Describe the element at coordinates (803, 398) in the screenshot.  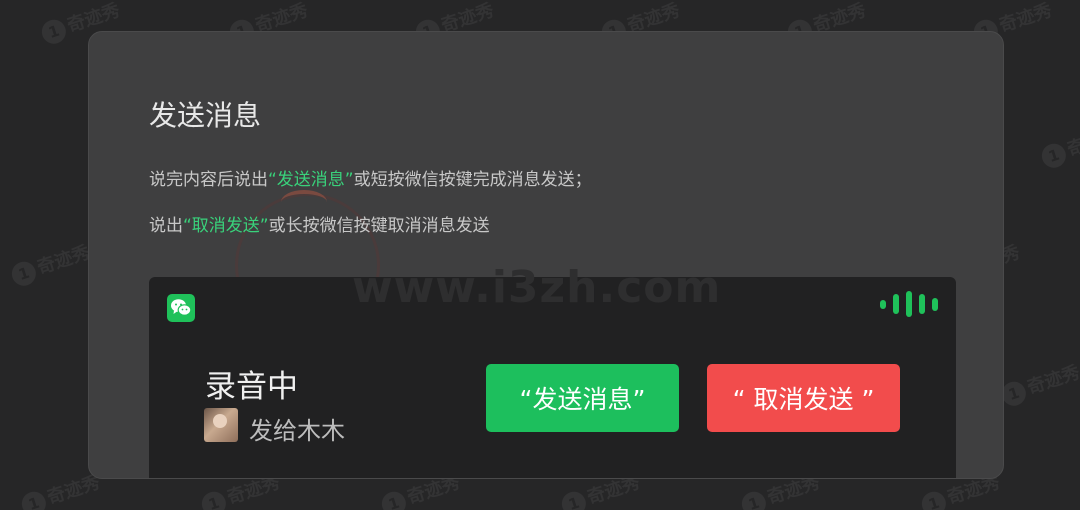
I see `cancel-send-button: “ 取消发送 ”` at that location.